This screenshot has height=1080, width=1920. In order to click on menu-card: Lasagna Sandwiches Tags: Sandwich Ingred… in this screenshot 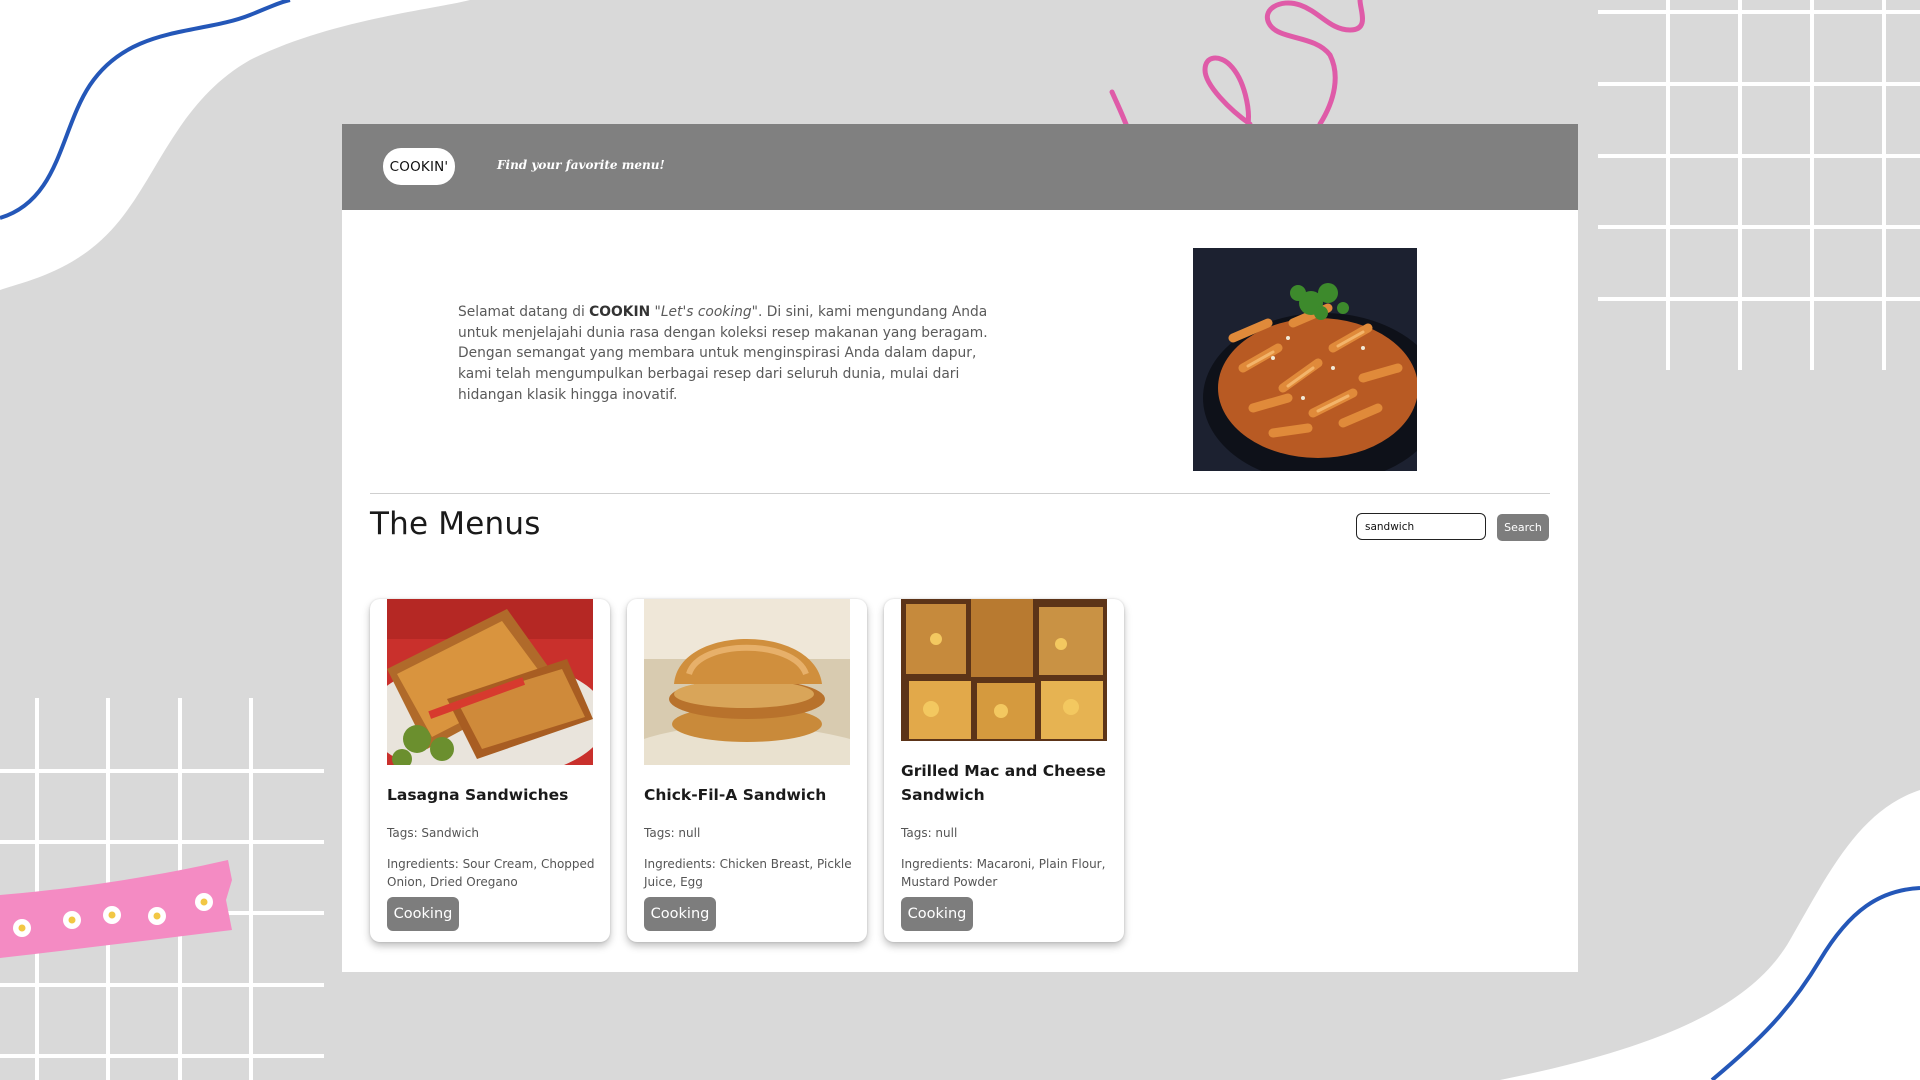, I will do `click(490, 770)`.